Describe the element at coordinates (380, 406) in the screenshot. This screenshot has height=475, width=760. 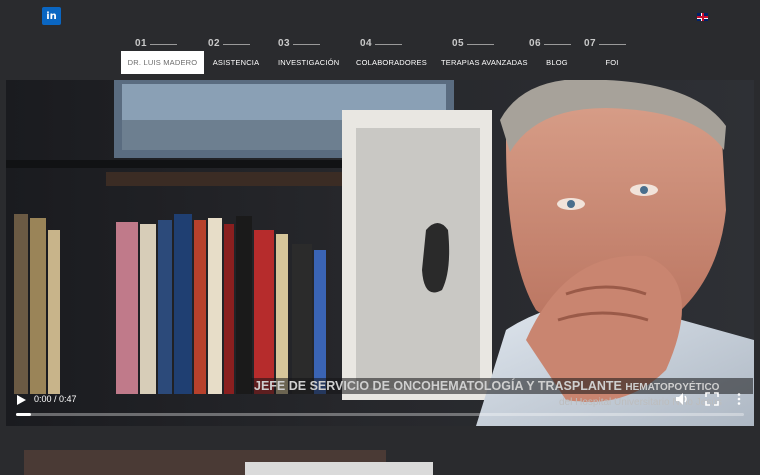
I see `video-controls: 0:00 / 0:47` at that location.